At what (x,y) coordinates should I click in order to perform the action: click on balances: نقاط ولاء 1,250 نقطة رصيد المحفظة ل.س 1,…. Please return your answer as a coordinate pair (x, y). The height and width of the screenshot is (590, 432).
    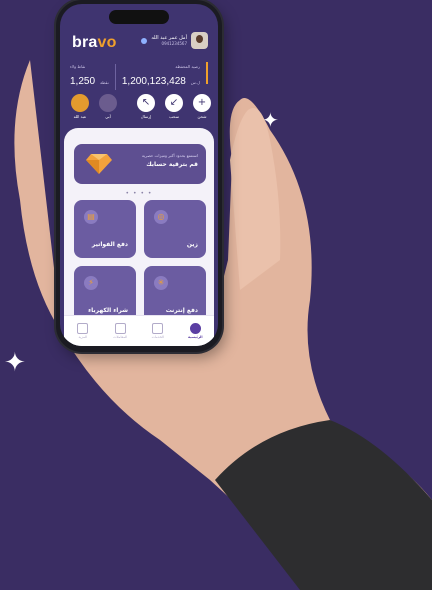
    Looking at the image, I should click on (139, 77).